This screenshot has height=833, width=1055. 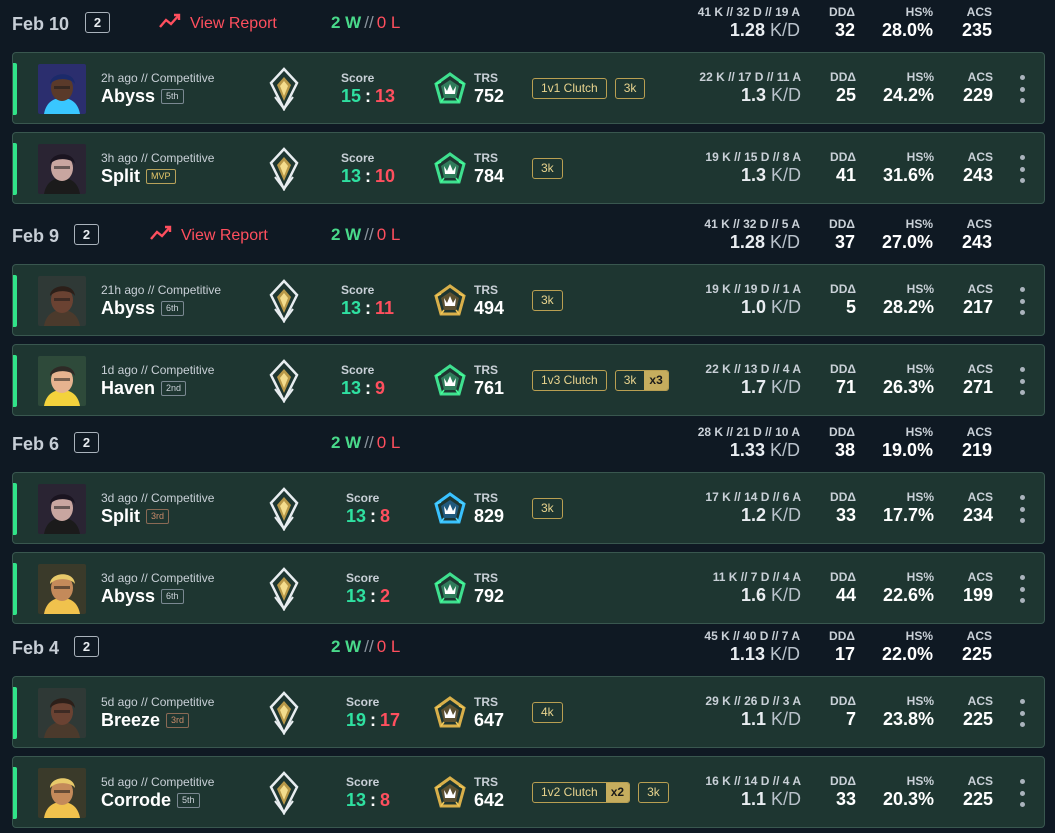 I want to click on acs-value: 271, so click(x=977, y=387).